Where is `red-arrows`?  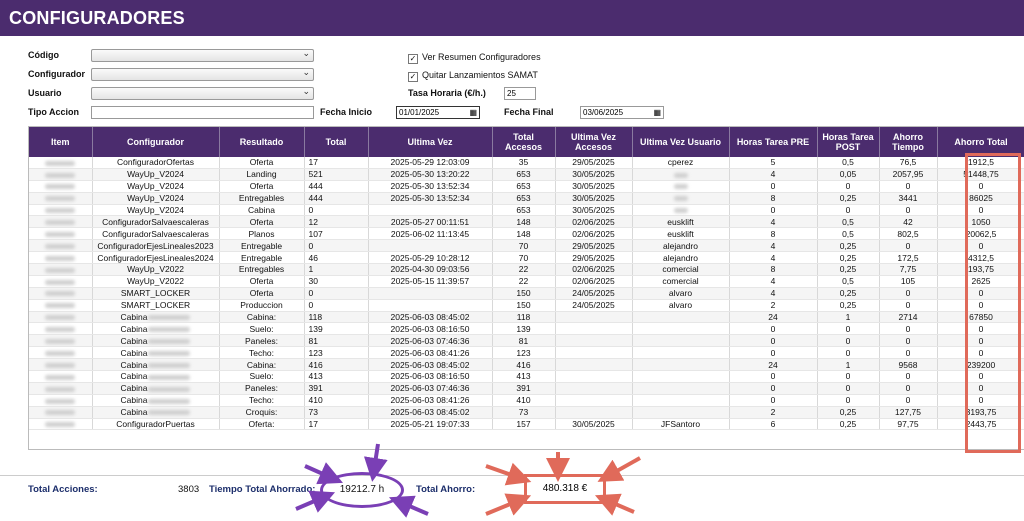
red-arrows is located at coordinates (563, 484).